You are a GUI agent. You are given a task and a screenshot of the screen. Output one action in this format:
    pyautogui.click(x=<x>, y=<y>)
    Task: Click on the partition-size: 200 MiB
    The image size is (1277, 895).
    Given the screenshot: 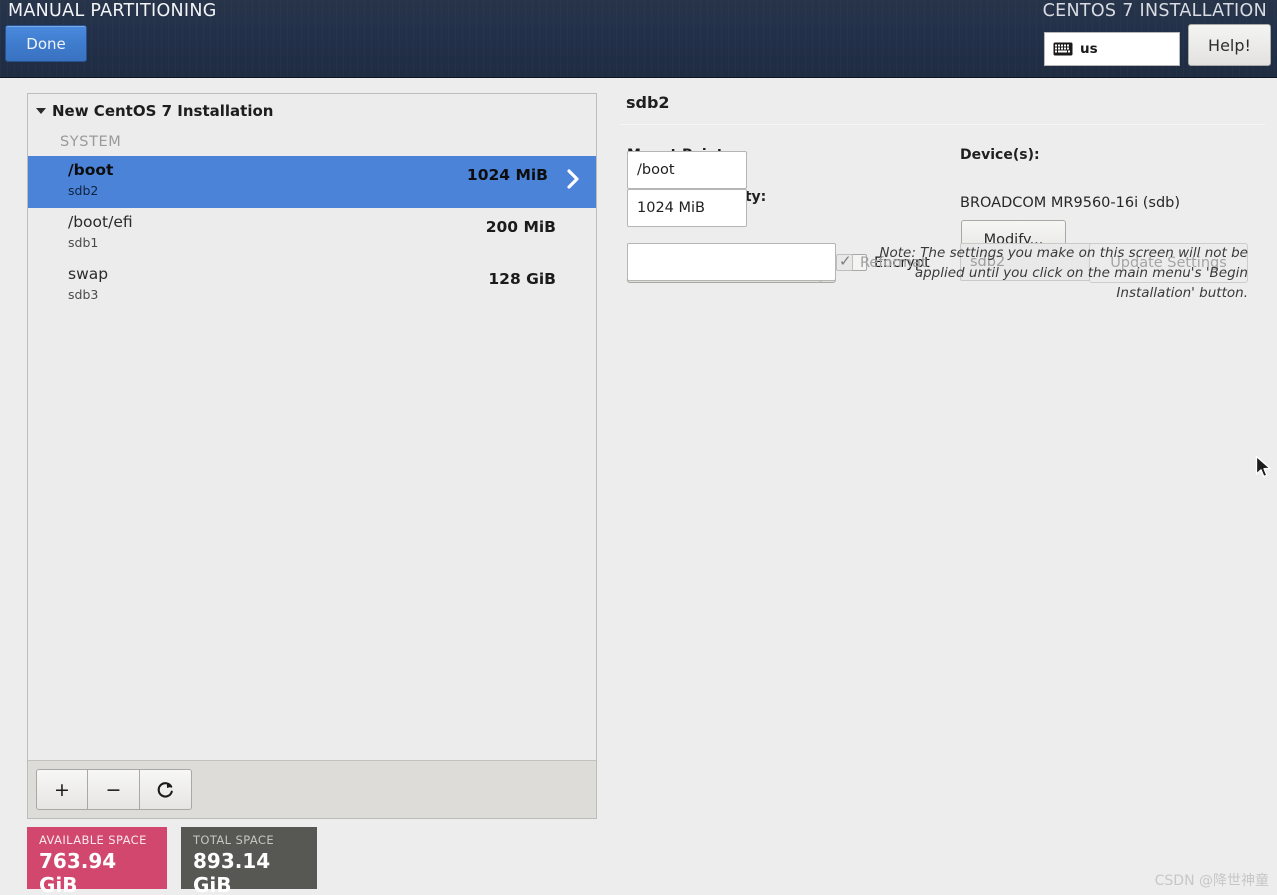 What is the action you would take?
    pyautogui.click(x=520, y=227)
    